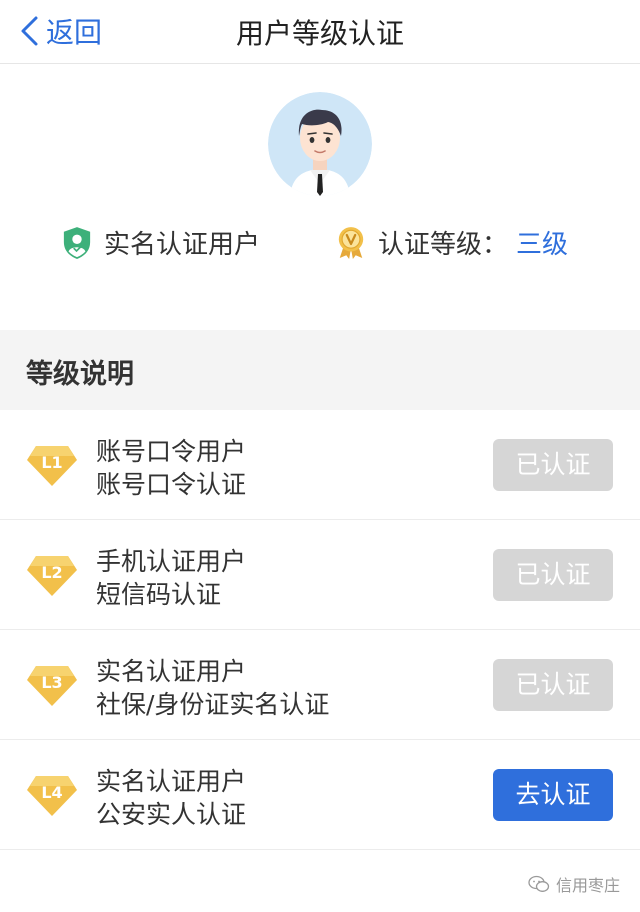  I want to click on page-title: 用户等级认证, so click(319, 33).